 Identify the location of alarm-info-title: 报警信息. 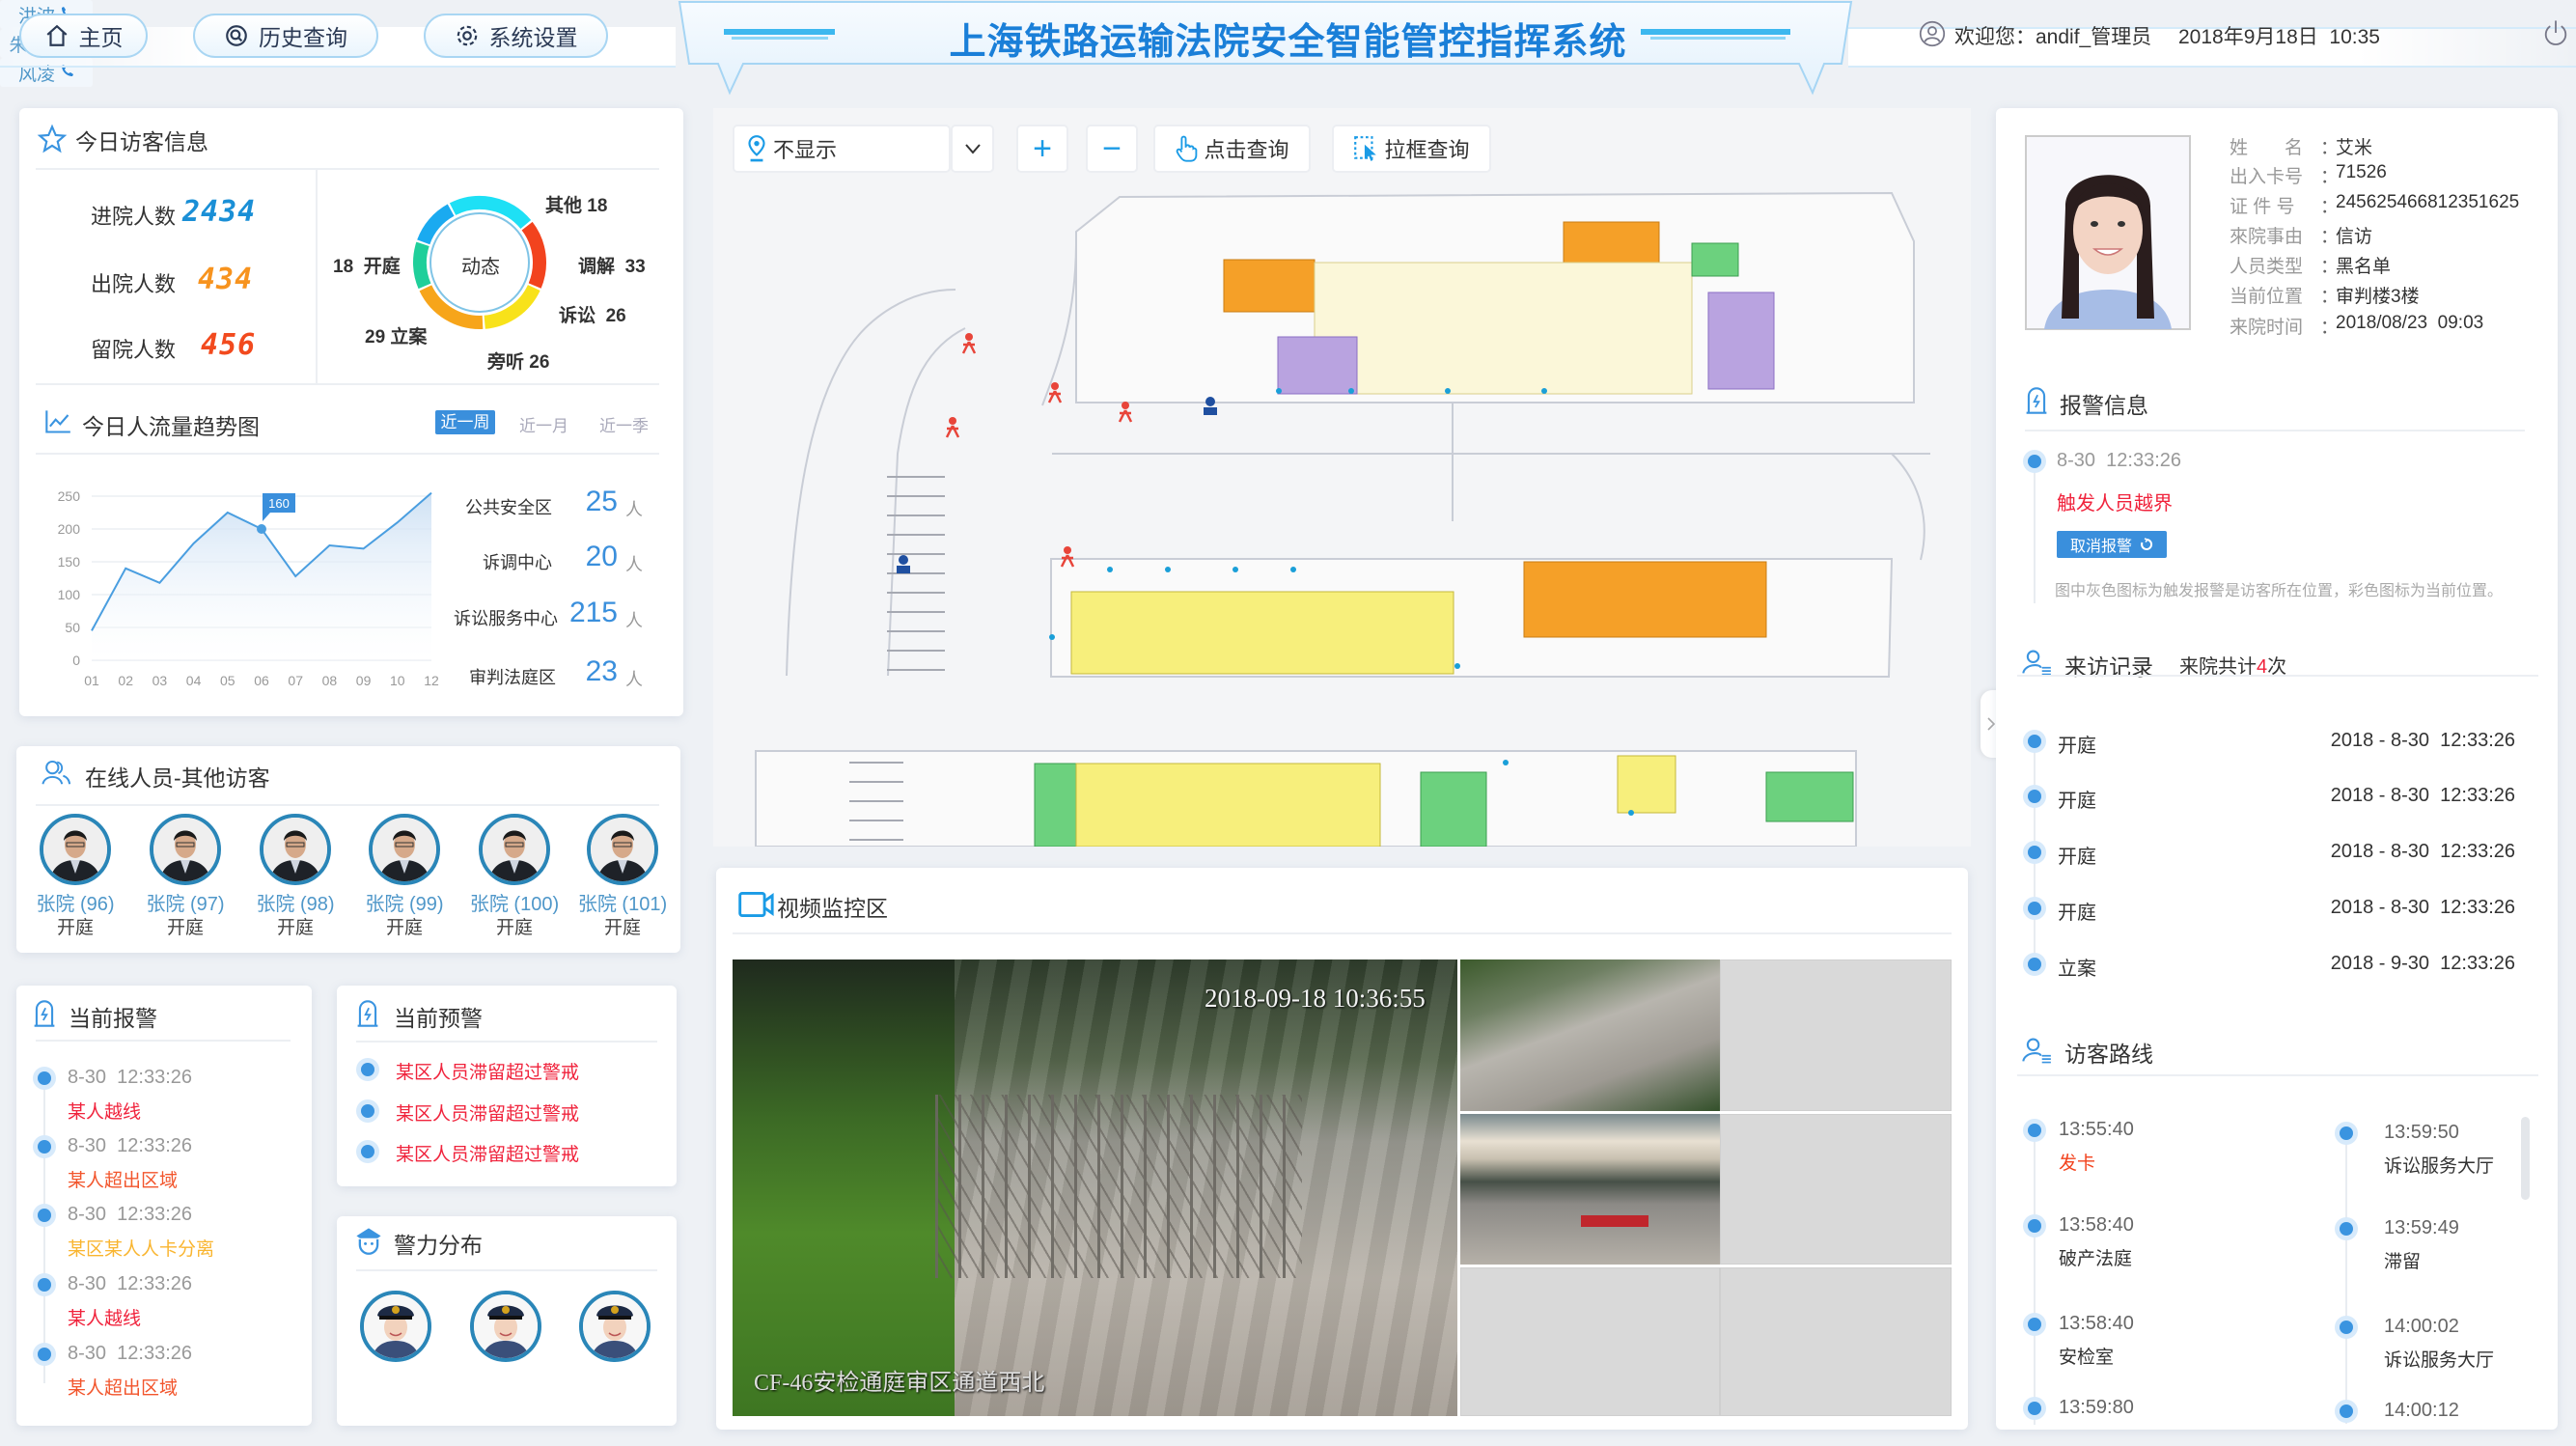
(2104, 406).